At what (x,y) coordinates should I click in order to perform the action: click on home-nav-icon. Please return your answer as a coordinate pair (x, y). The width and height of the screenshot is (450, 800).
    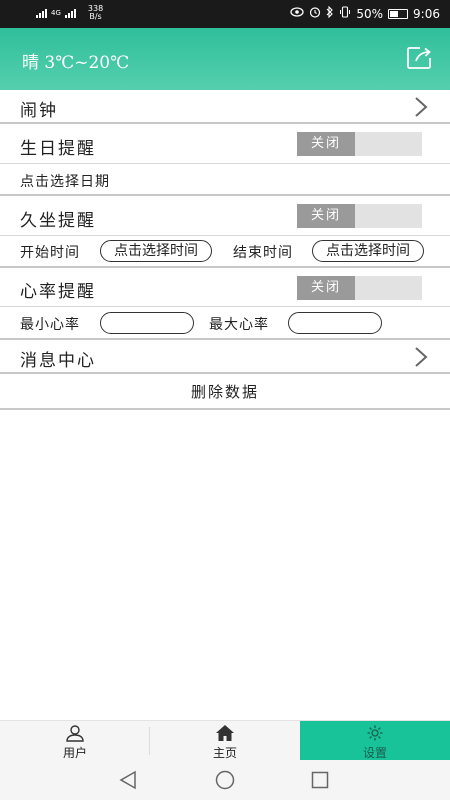
    Looking at the image, I should click on (225, 780).